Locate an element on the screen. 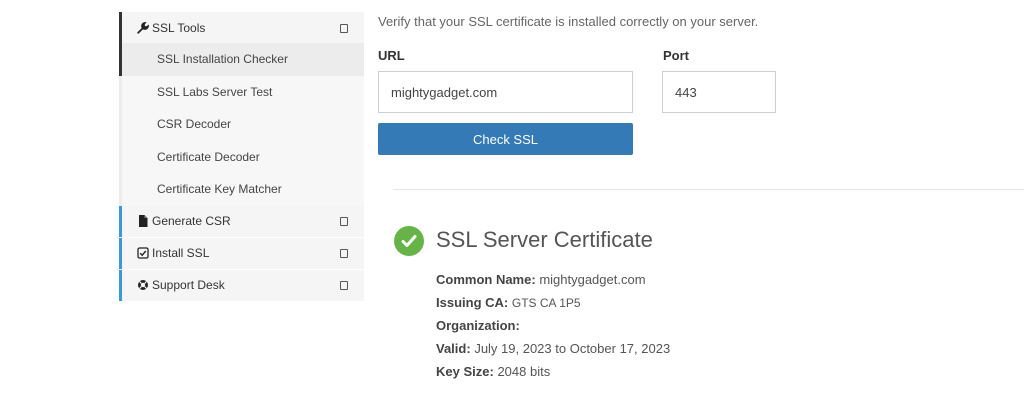  lifebuoy-icon is located at coordinates (143, 285).